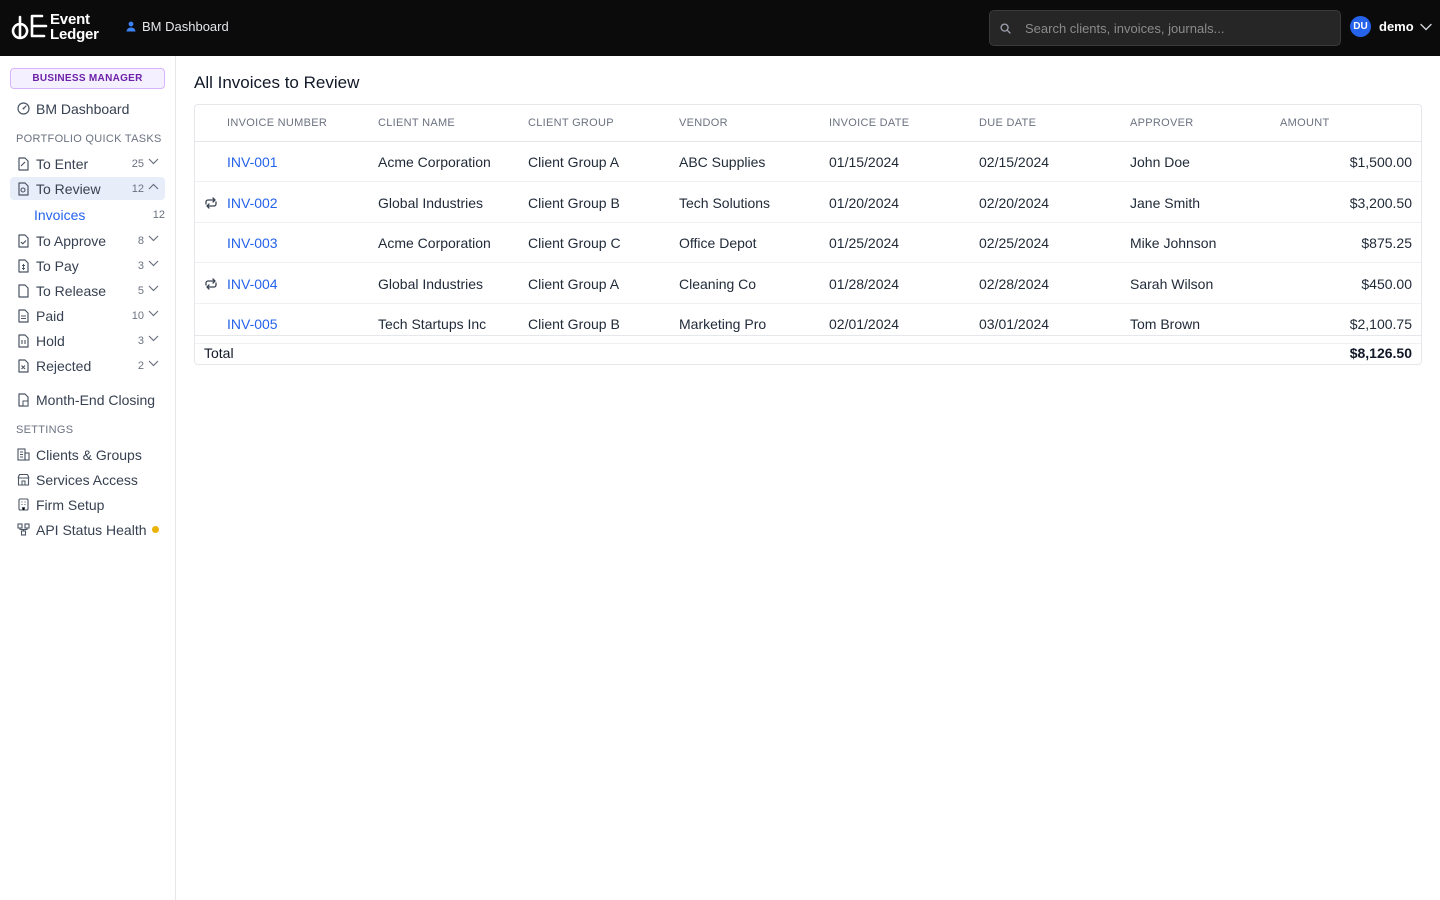  I want to click on amount-cell: $450.00, so click(1386, 283).